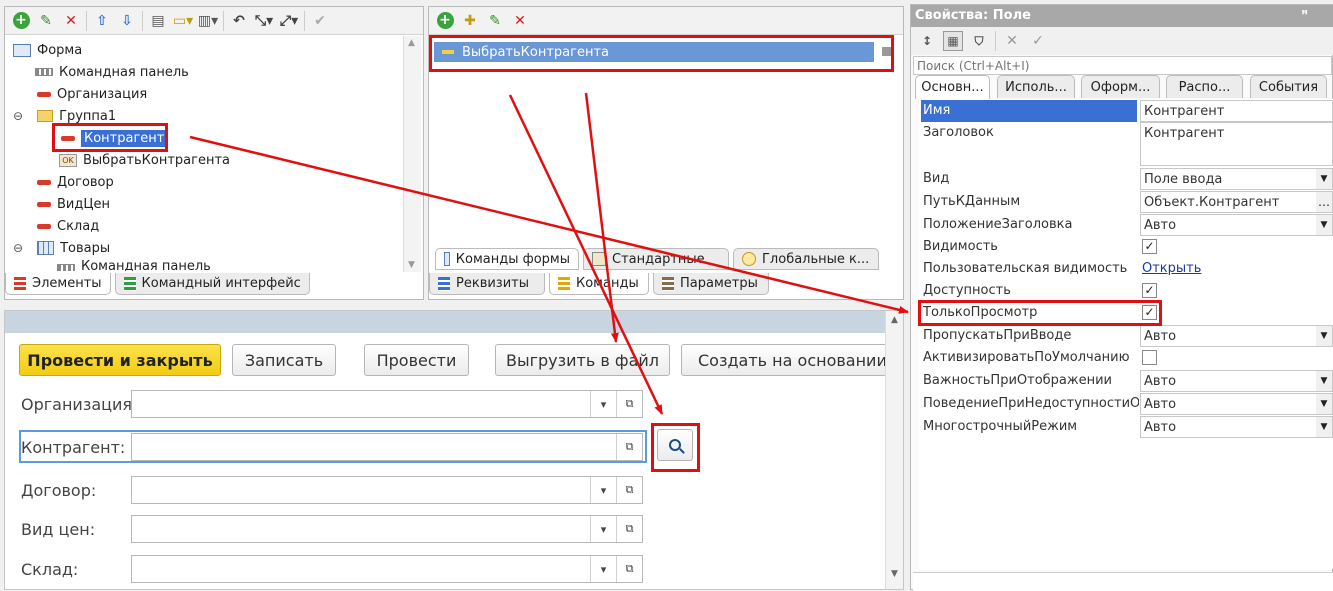  Describe the element at coordinates (1236, 111) in the screenshot. I see `prop-name-value: Контрагент` at that location.